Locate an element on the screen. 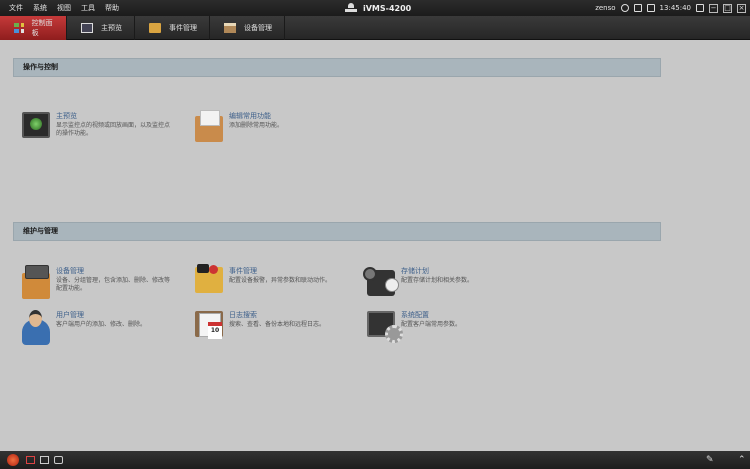  screen-icon is located at coordinates (44, 460).